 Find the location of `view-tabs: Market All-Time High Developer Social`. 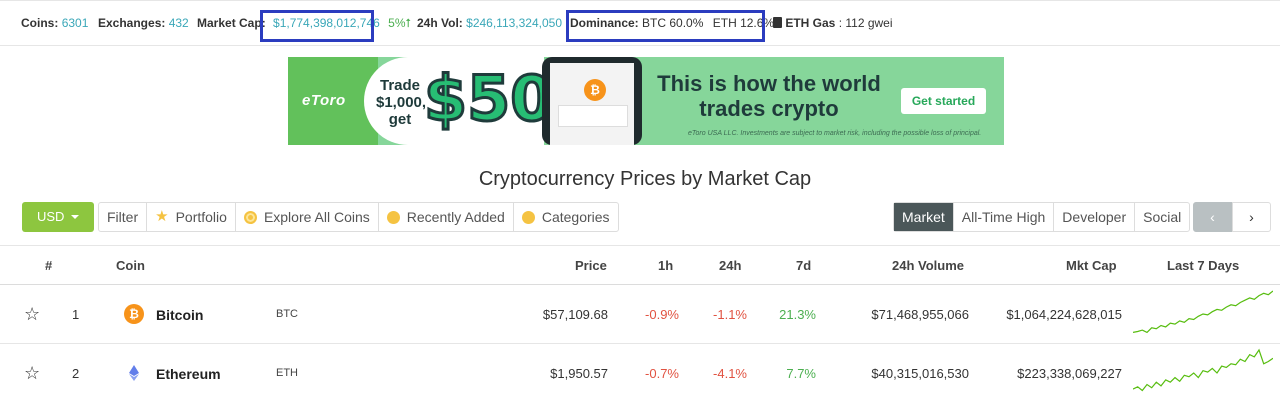

view-tabs: Market All-Time High Developer Social is located at coordinates (1042, 217).